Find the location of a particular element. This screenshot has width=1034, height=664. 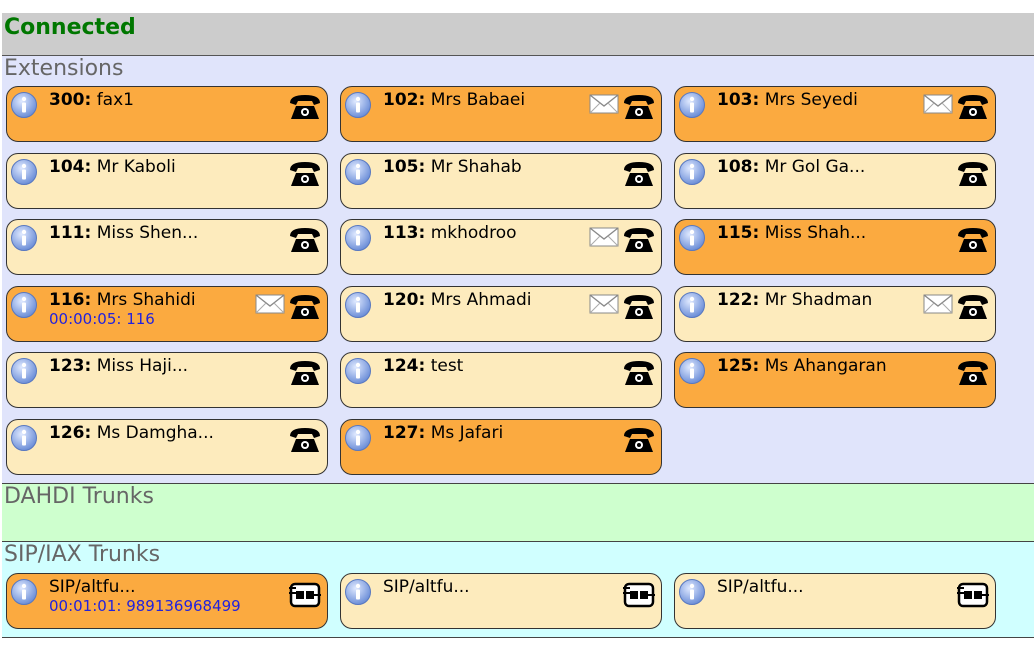

extension-number: 108: is located at coordinates (738, 166).